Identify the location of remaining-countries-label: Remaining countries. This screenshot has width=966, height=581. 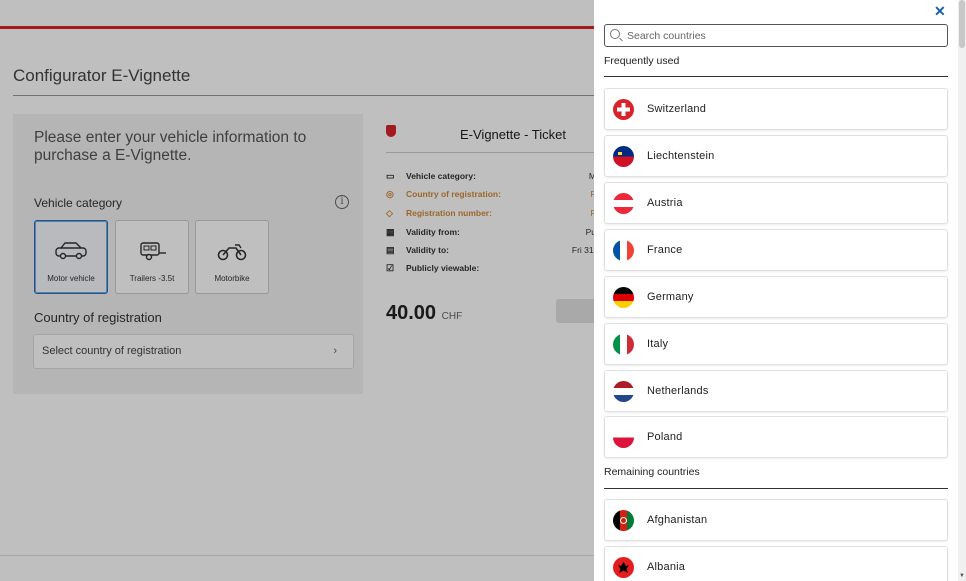
(652, 472).